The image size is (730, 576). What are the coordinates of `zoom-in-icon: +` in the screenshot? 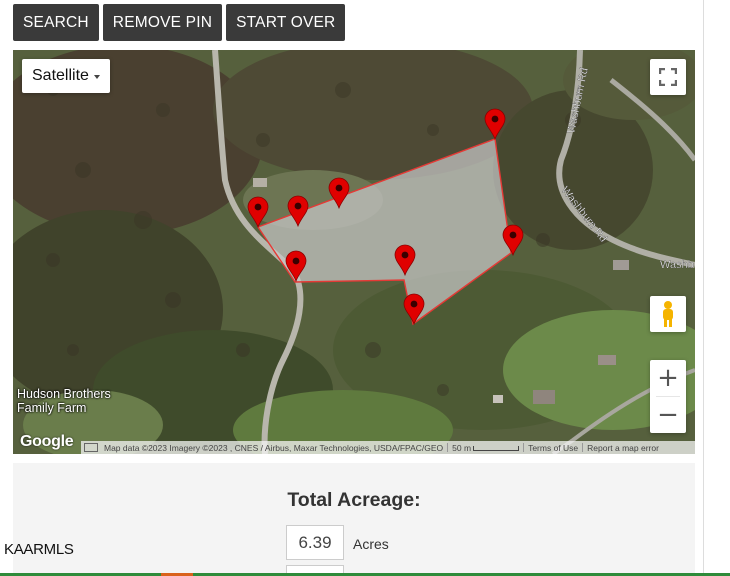 It's located at (668, 378).